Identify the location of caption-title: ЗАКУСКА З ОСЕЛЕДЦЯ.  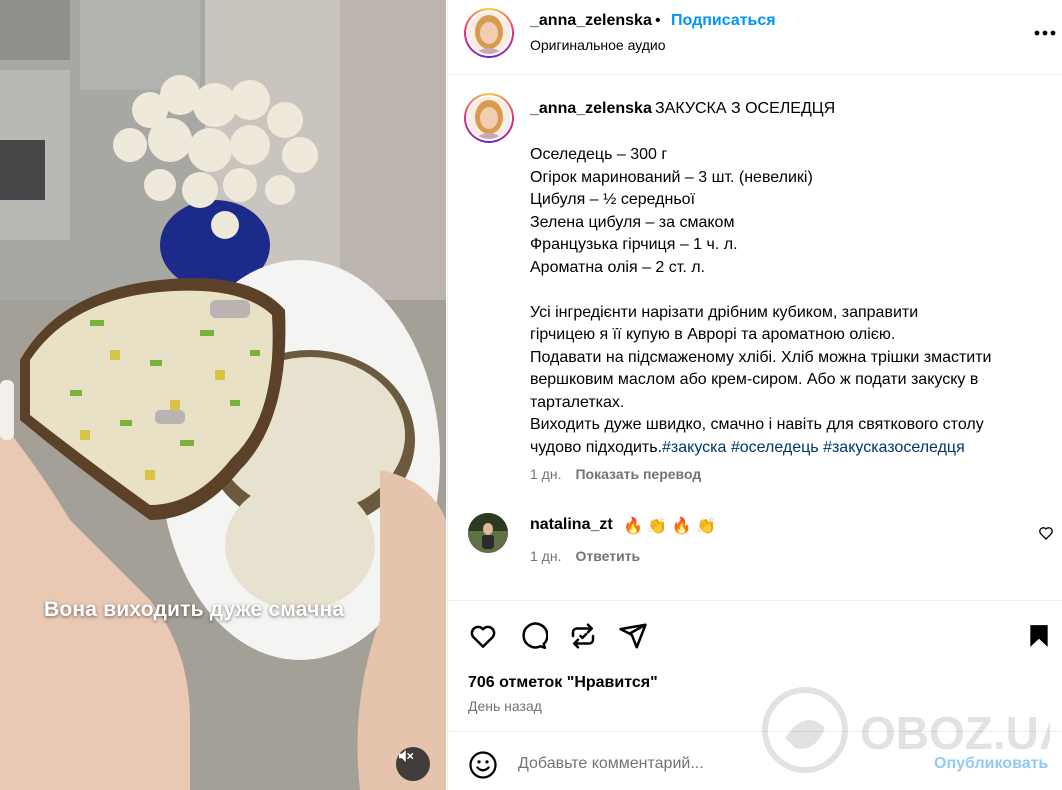
(745, 108).